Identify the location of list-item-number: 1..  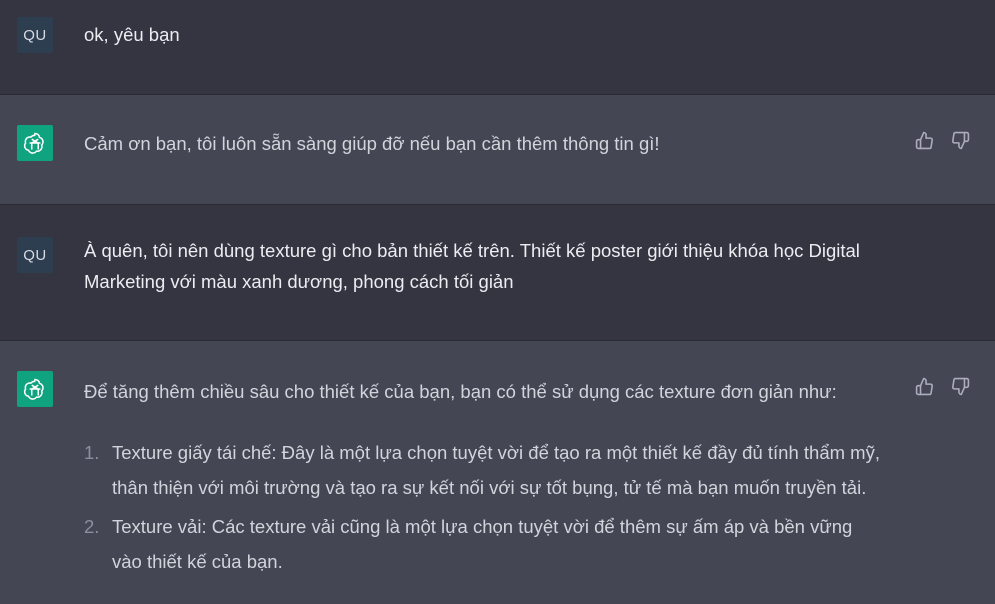
(92, 452).